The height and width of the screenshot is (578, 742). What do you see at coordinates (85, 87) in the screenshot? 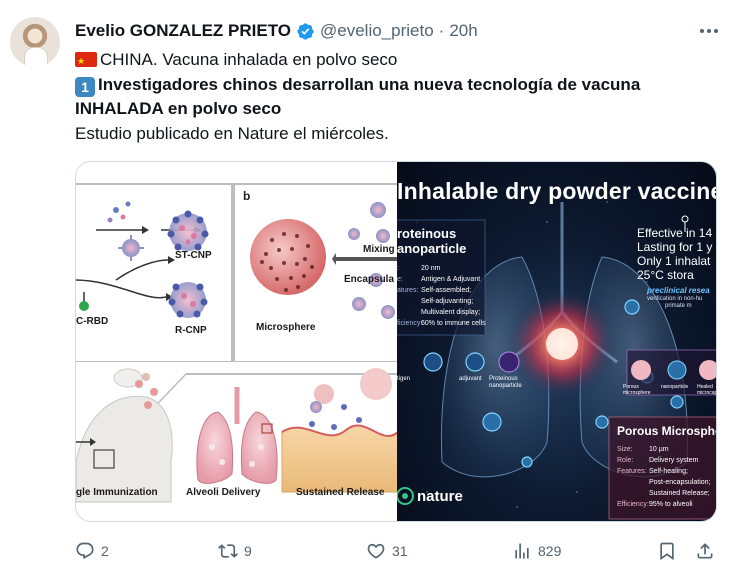
I see `keycap-one-icon: 1` at bounding box center [85, 87].